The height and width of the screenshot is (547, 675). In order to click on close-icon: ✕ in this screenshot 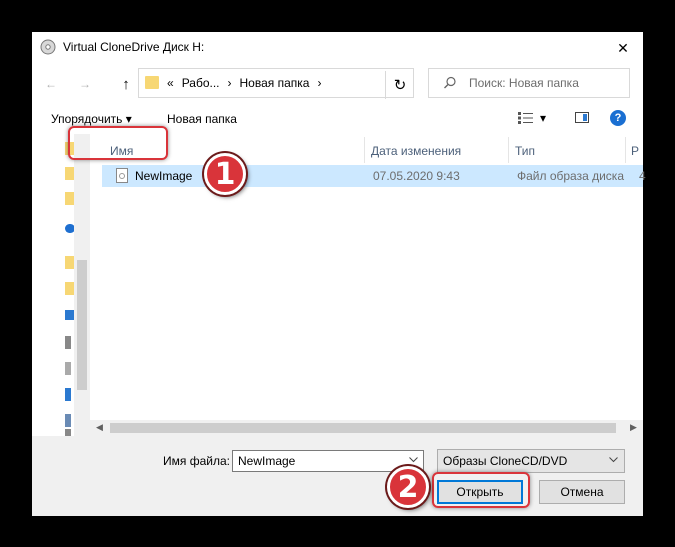, I will do `click(623, 47)`.